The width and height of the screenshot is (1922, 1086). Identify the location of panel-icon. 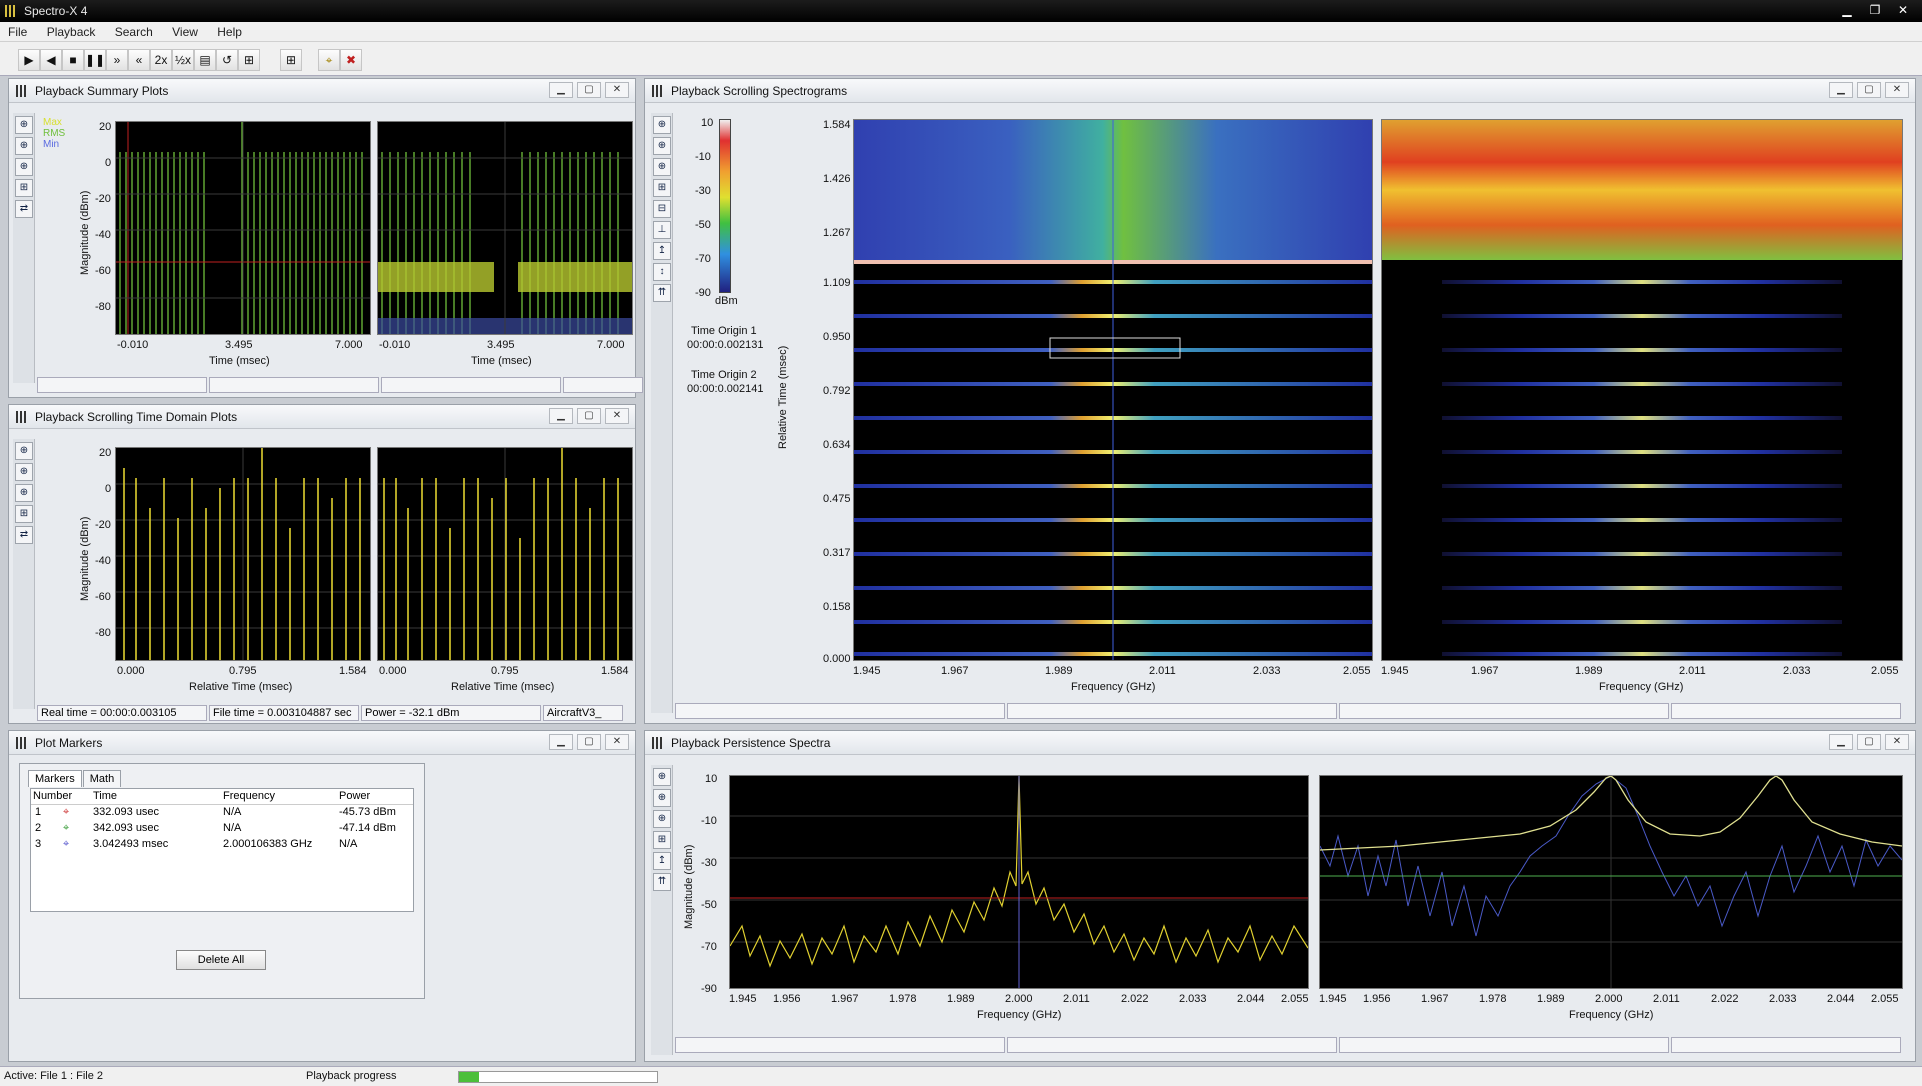
(657, 743).